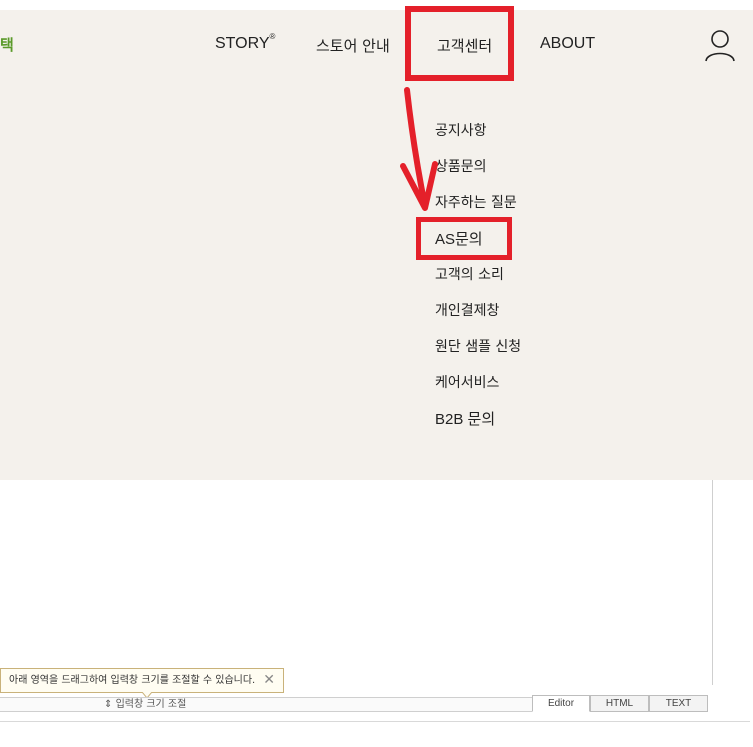 The height and width of the screenshot is (747, 753). I want to click on highlight-box-as-inquiry, so click(464, 238).